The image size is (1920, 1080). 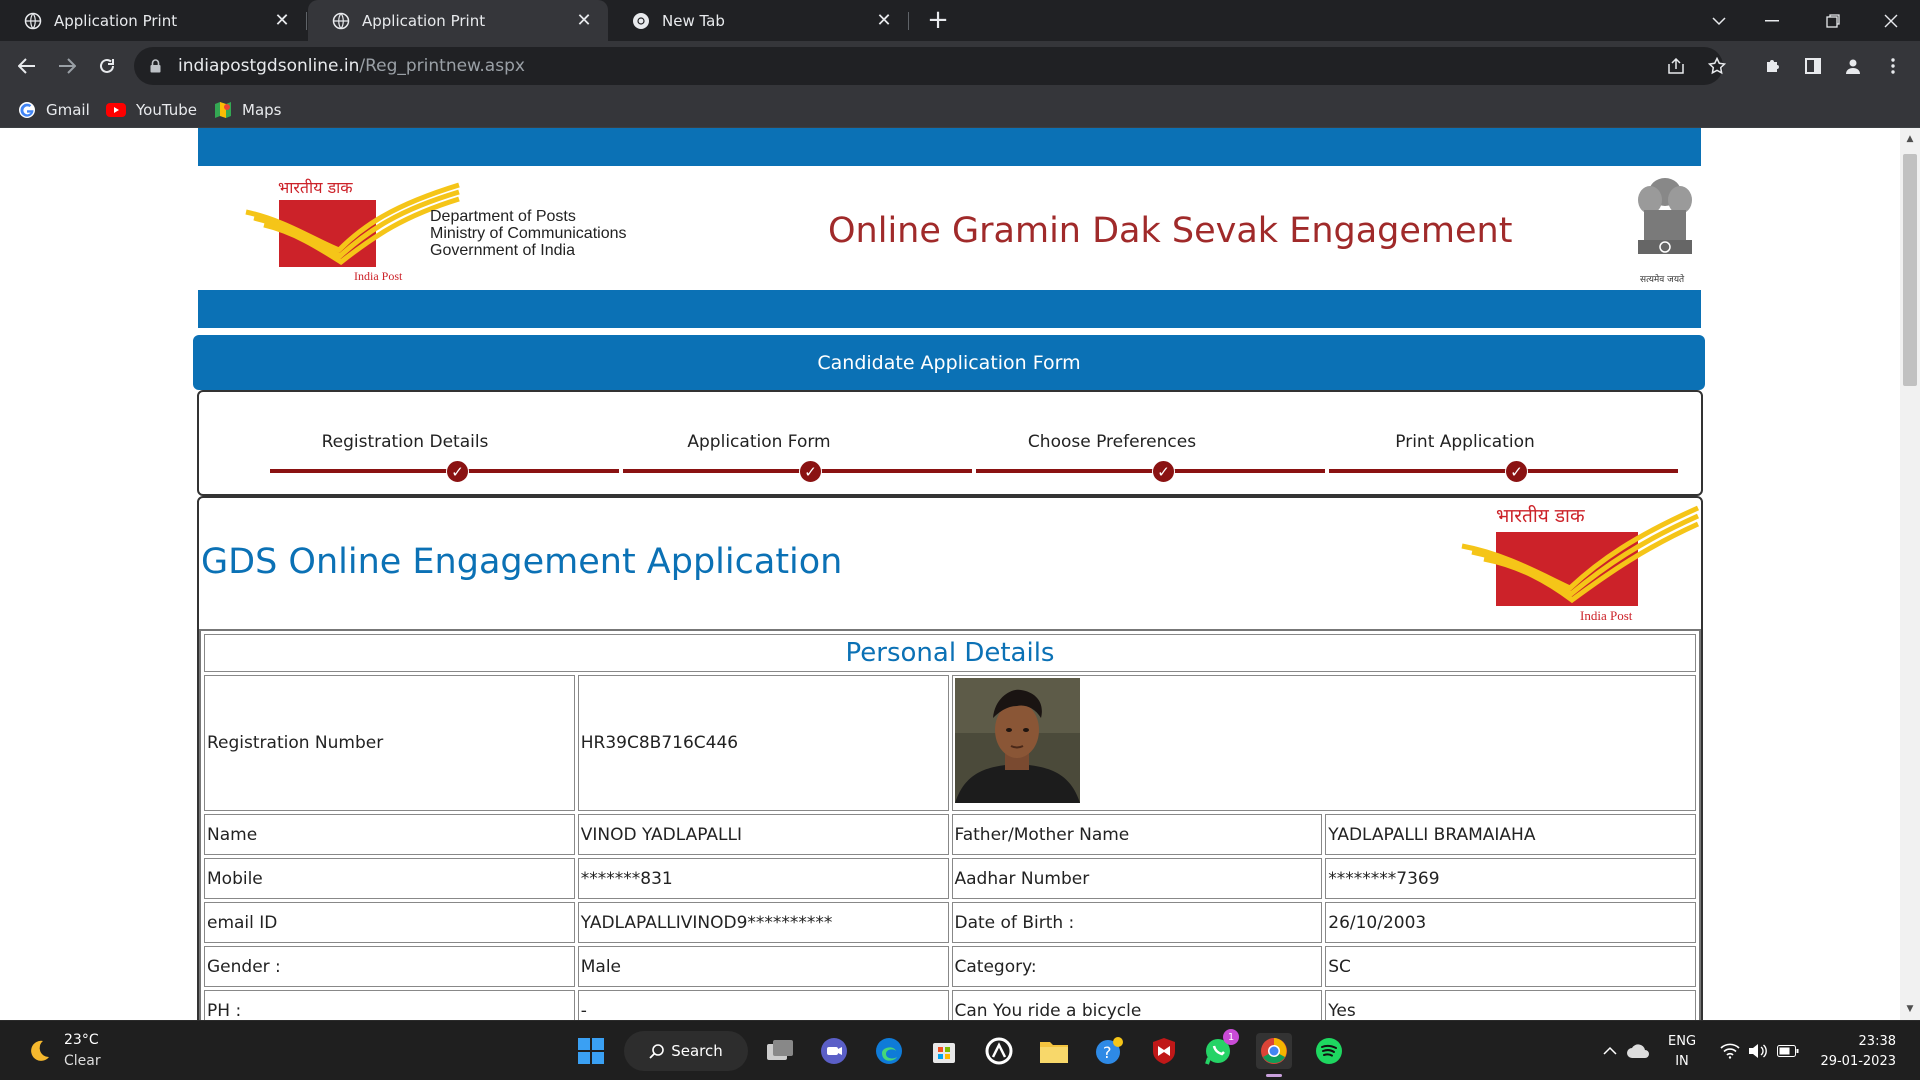 What do you see at coordinates (1833, 20) in the screenshot?
I see `restore-button` at bounding box center [1833, 20].